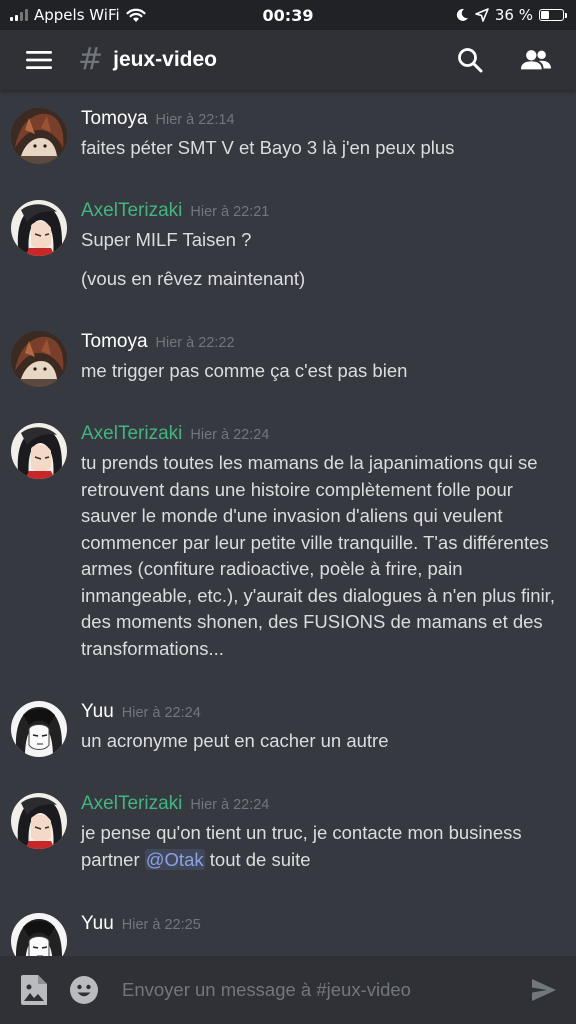 This screenshot has width=576, height=1024. What do you see at coordinates (321, 990) in the screenshot?
I see `message-input` at bounding box center [321, 990].